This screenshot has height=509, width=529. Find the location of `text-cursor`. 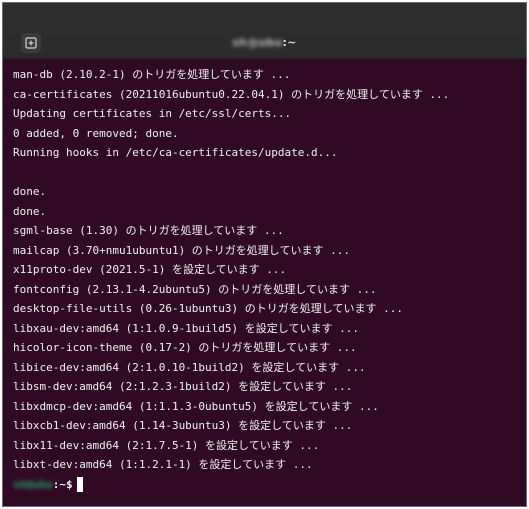

text-cursor is located at coordinates (79, 484).